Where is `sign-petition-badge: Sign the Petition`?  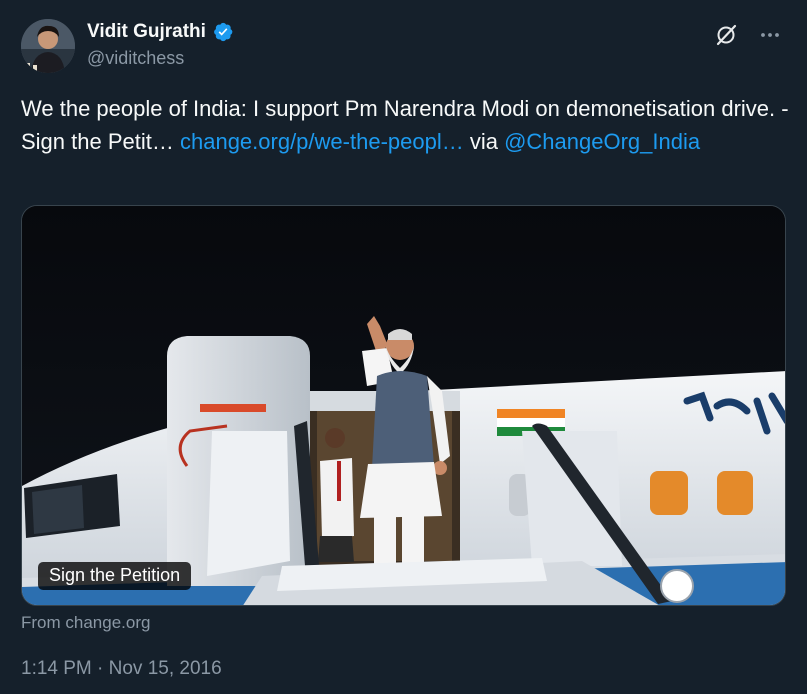
sign-petition-badge: Sign the Petition is located at coordinates (115, 576).